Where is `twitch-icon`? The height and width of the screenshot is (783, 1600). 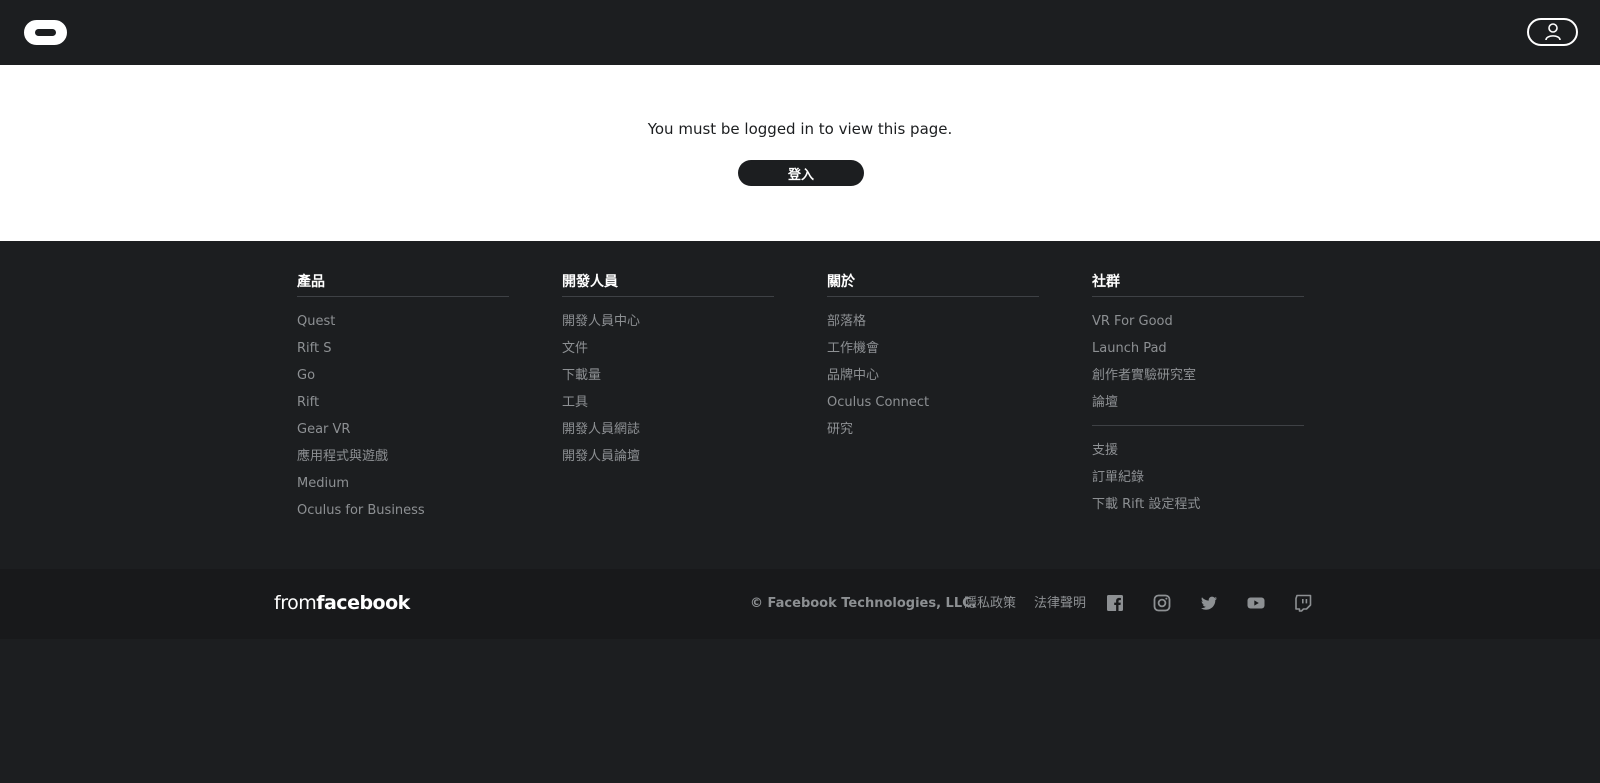 twitch-icon is located at coordinates (1303, 603).